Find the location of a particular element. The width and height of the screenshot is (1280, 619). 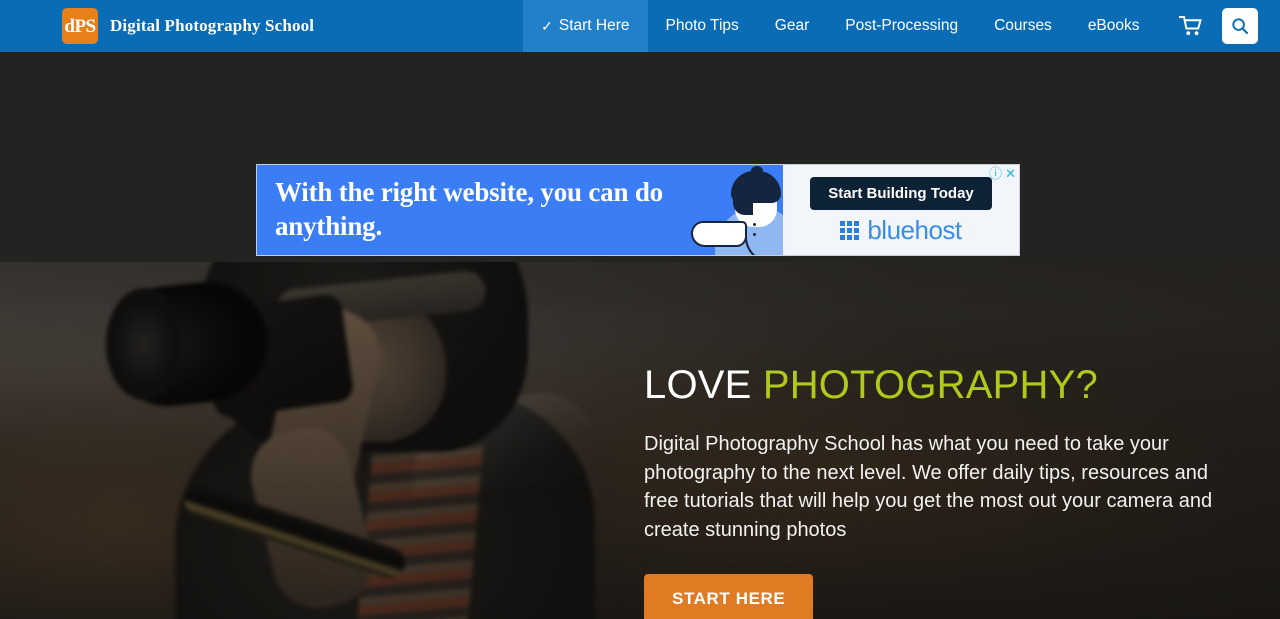

nav-item-photo-tips: Photo Tips is located at coordinates (702, 26).